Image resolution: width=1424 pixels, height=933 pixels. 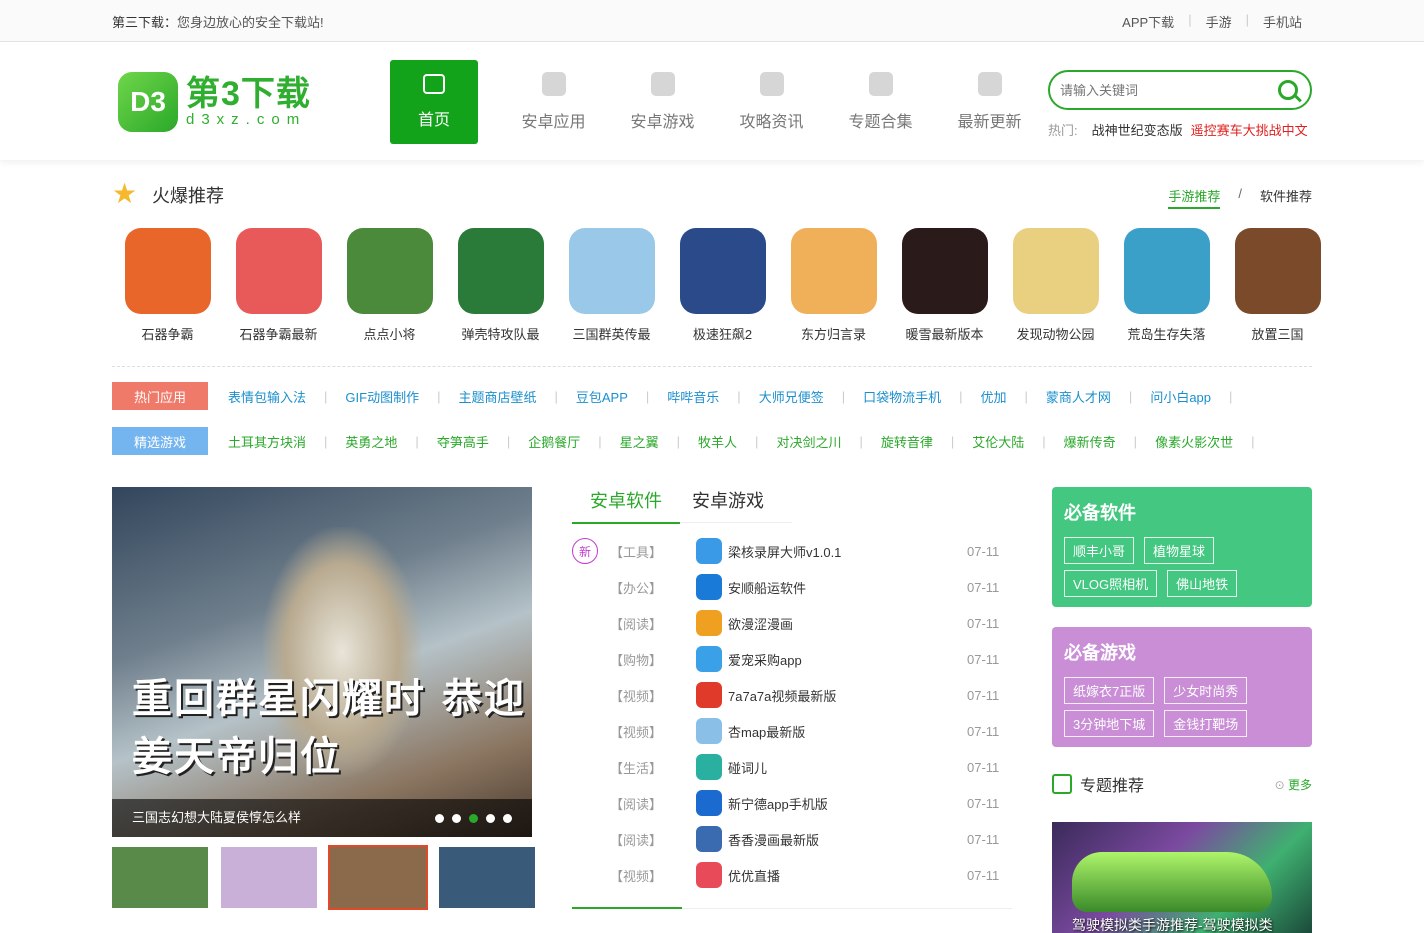 What do you see at coordinates (1288, 90) in the screenshot?
I see `search-icon` at bounding box center [1288, 90].